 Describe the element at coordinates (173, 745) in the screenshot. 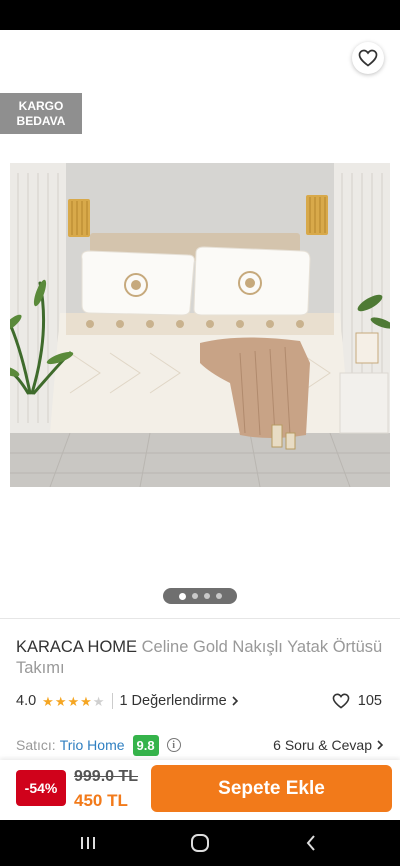

I see `info-icon: i` at that location.